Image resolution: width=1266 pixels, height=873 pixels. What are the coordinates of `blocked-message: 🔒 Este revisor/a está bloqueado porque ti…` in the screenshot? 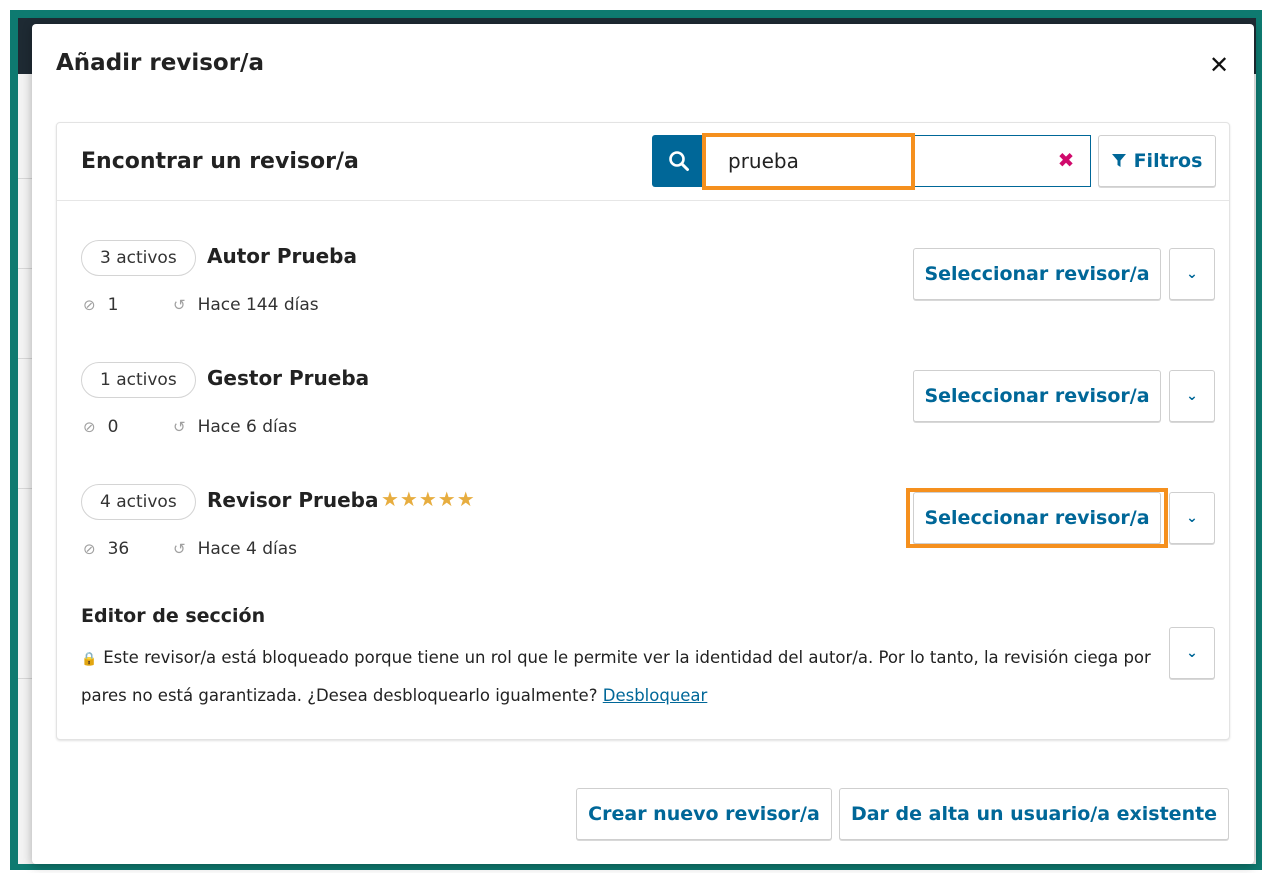 It's located at (621, 677).